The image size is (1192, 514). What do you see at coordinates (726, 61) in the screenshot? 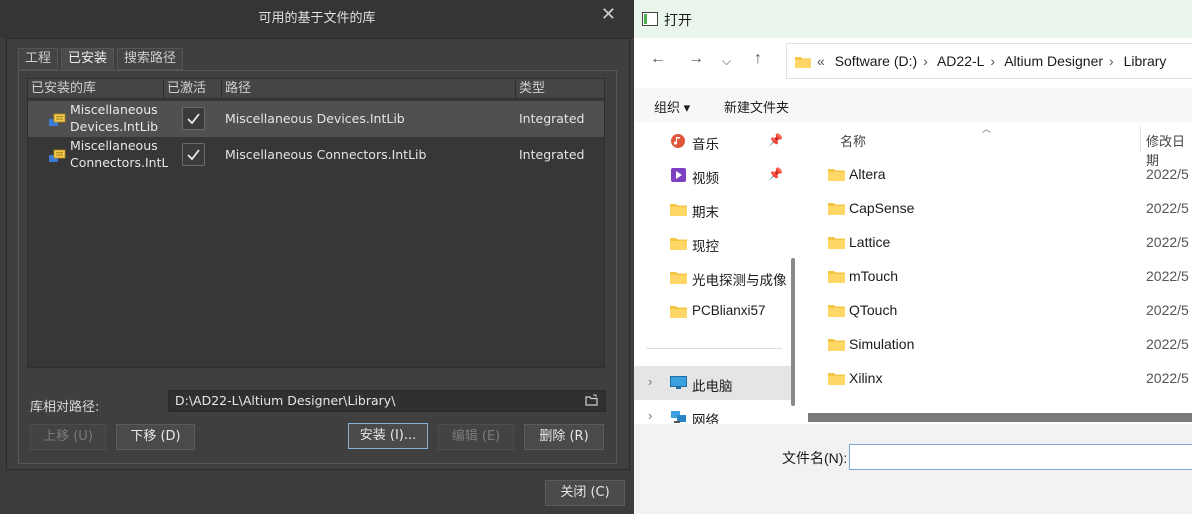
I see `recent-locations-chevron-icon: ⌵` at bounding box center [726, 61].